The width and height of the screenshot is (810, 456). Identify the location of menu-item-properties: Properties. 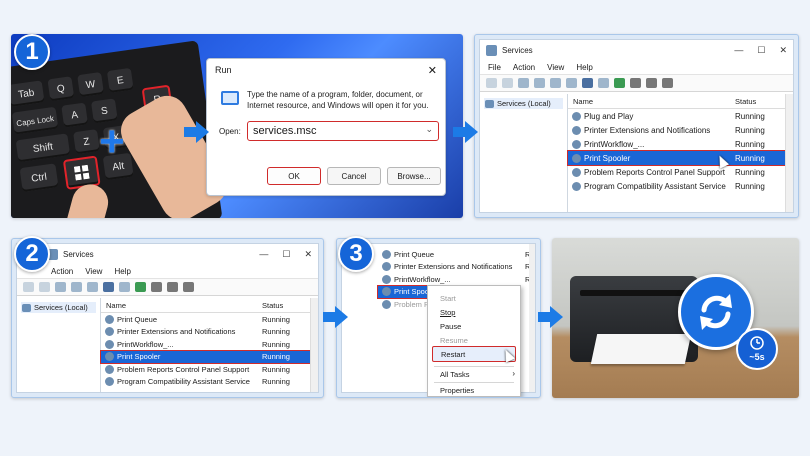
(457, 390).